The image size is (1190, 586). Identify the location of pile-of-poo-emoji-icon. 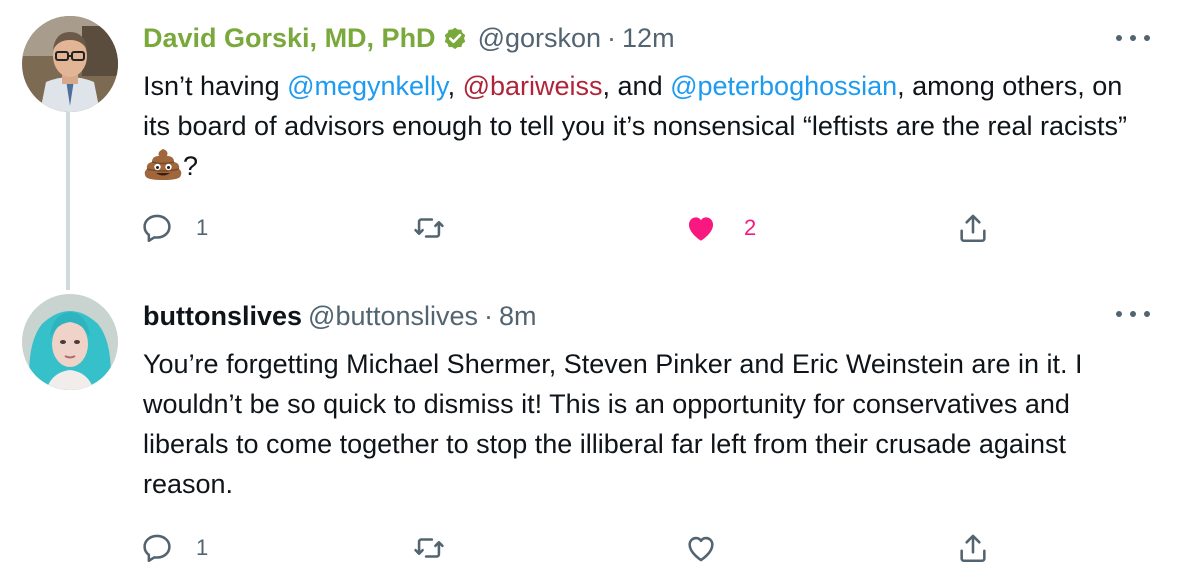
(163, 164).